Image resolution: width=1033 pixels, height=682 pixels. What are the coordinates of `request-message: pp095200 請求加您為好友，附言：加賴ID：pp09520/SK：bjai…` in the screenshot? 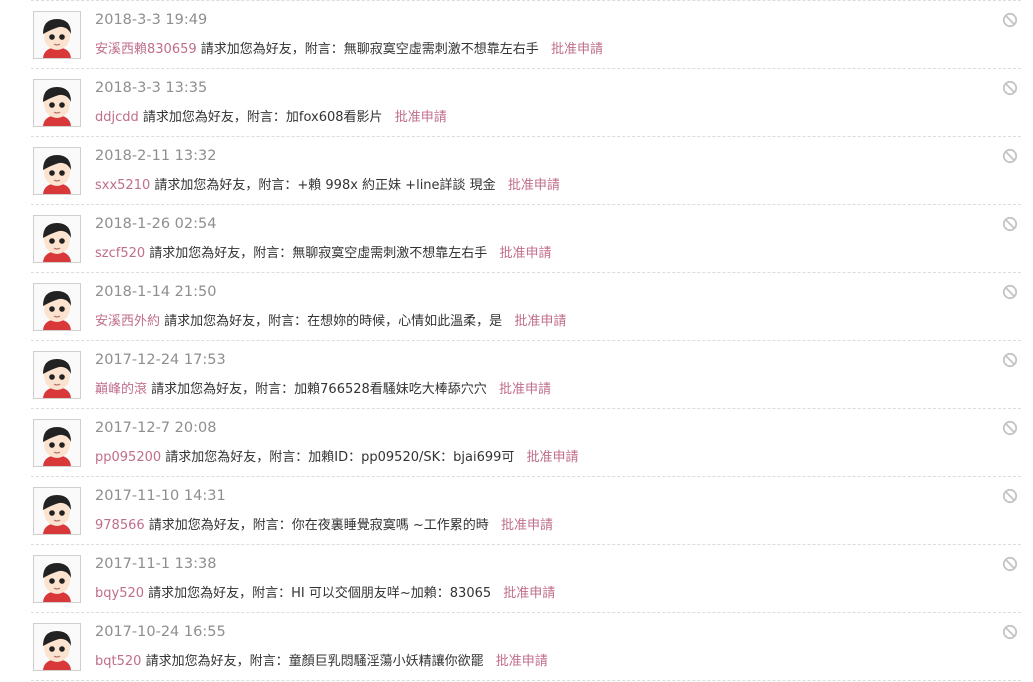 It's located at (337, 455).